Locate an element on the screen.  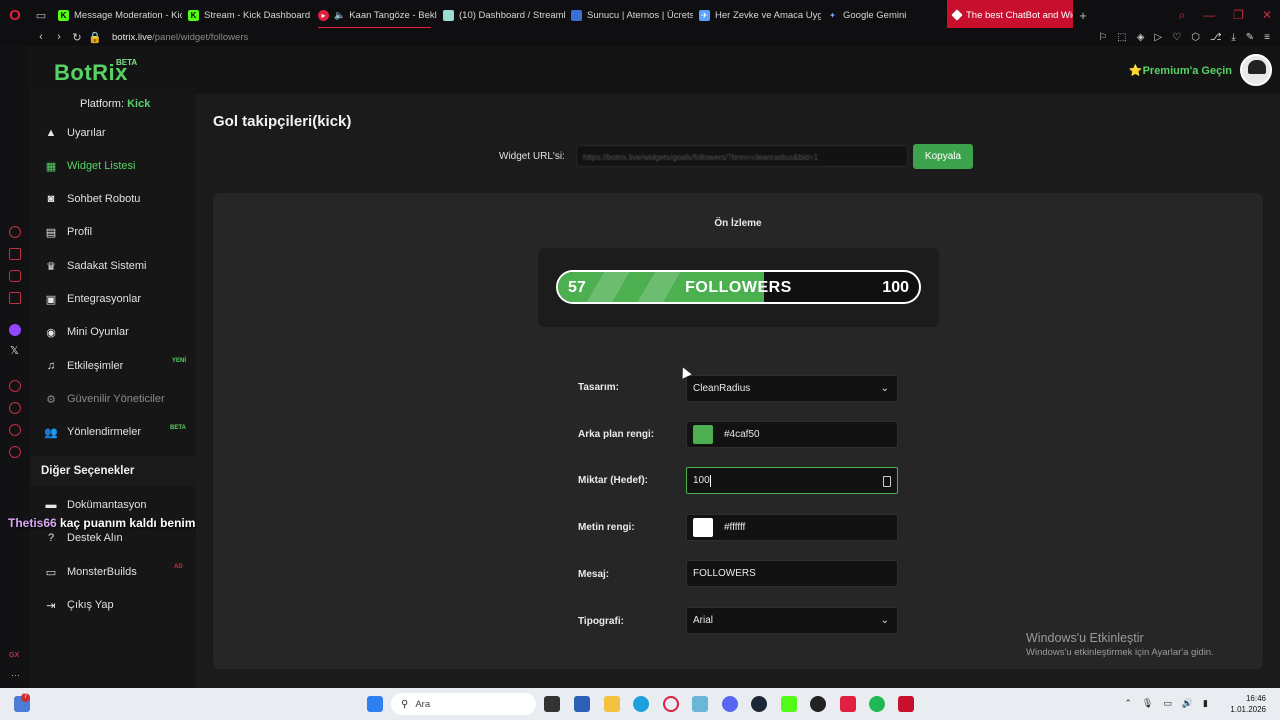
back-icon: ‹ is located at coordinates (41, 37).